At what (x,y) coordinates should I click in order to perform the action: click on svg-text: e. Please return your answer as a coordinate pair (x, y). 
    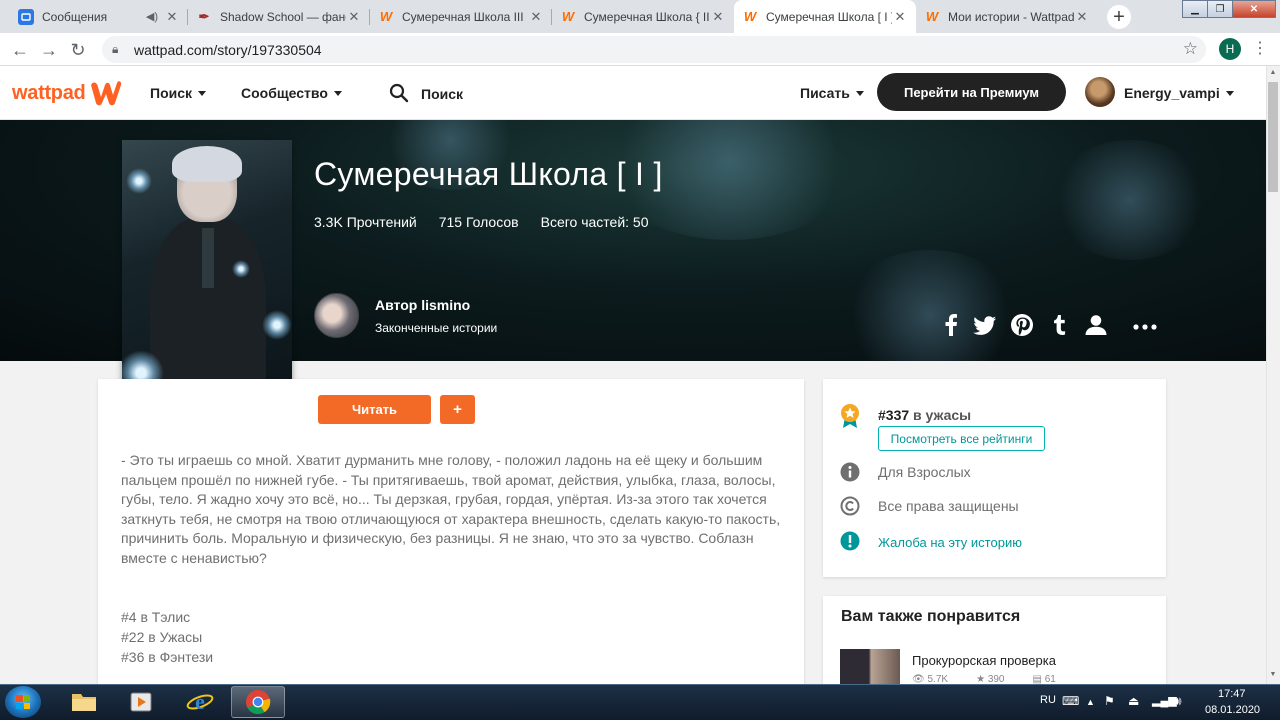
    Looking at the image, I should click on (200, 701).